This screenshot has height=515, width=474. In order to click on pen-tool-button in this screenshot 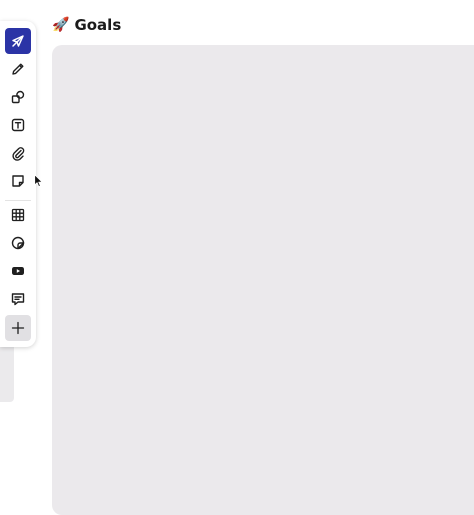, I will do `click(18, 69)`.